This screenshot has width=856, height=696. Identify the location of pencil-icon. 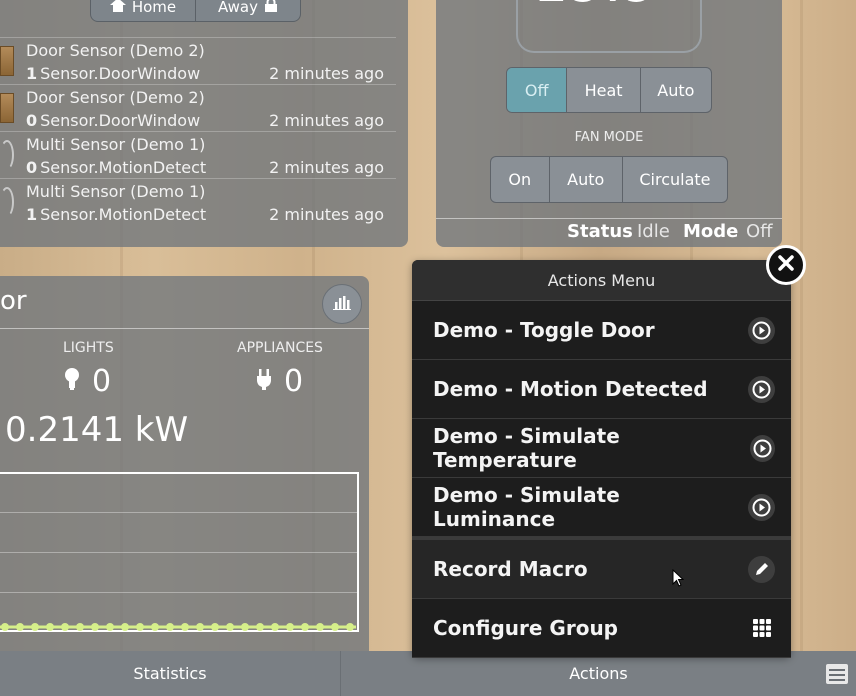
(761, 569).